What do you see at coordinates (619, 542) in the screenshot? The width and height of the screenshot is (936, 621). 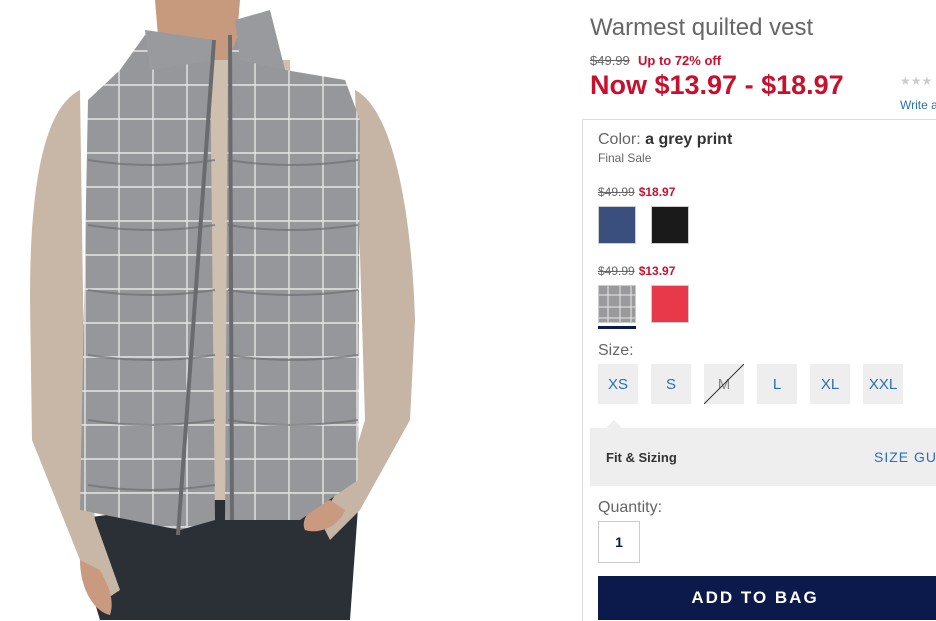 I see `quantity-input: 1` at bounding box center [619, 542].